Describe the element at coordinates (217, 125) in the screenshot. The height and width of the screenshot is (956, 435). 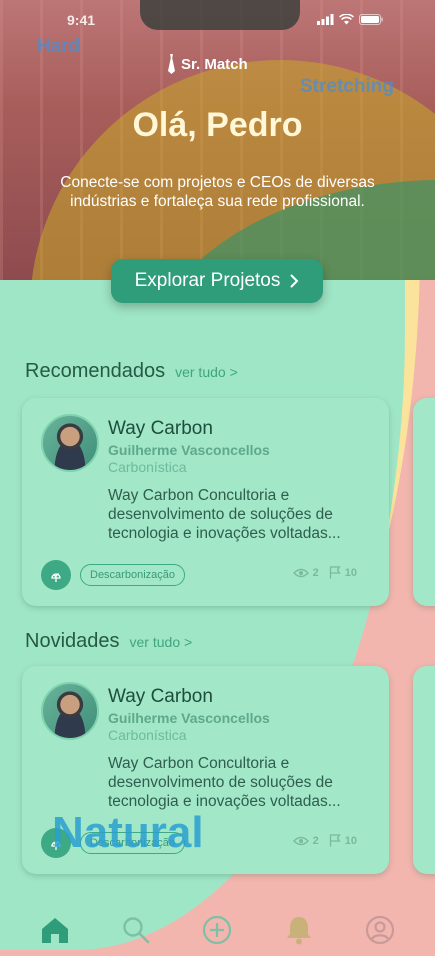
I see `greeting-title: Olá, Pedro` at that location.